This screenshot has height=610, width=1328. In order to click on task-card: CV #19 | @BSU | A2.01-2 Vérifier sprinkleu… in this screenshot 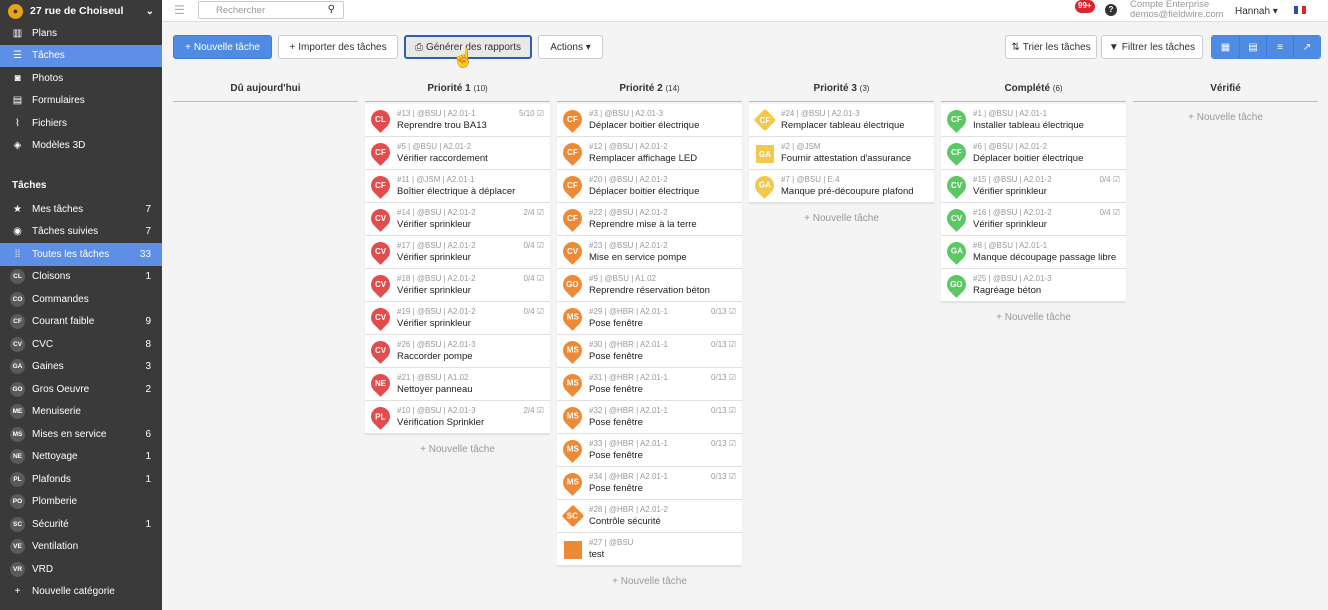, I will do `click(457, 318)`.